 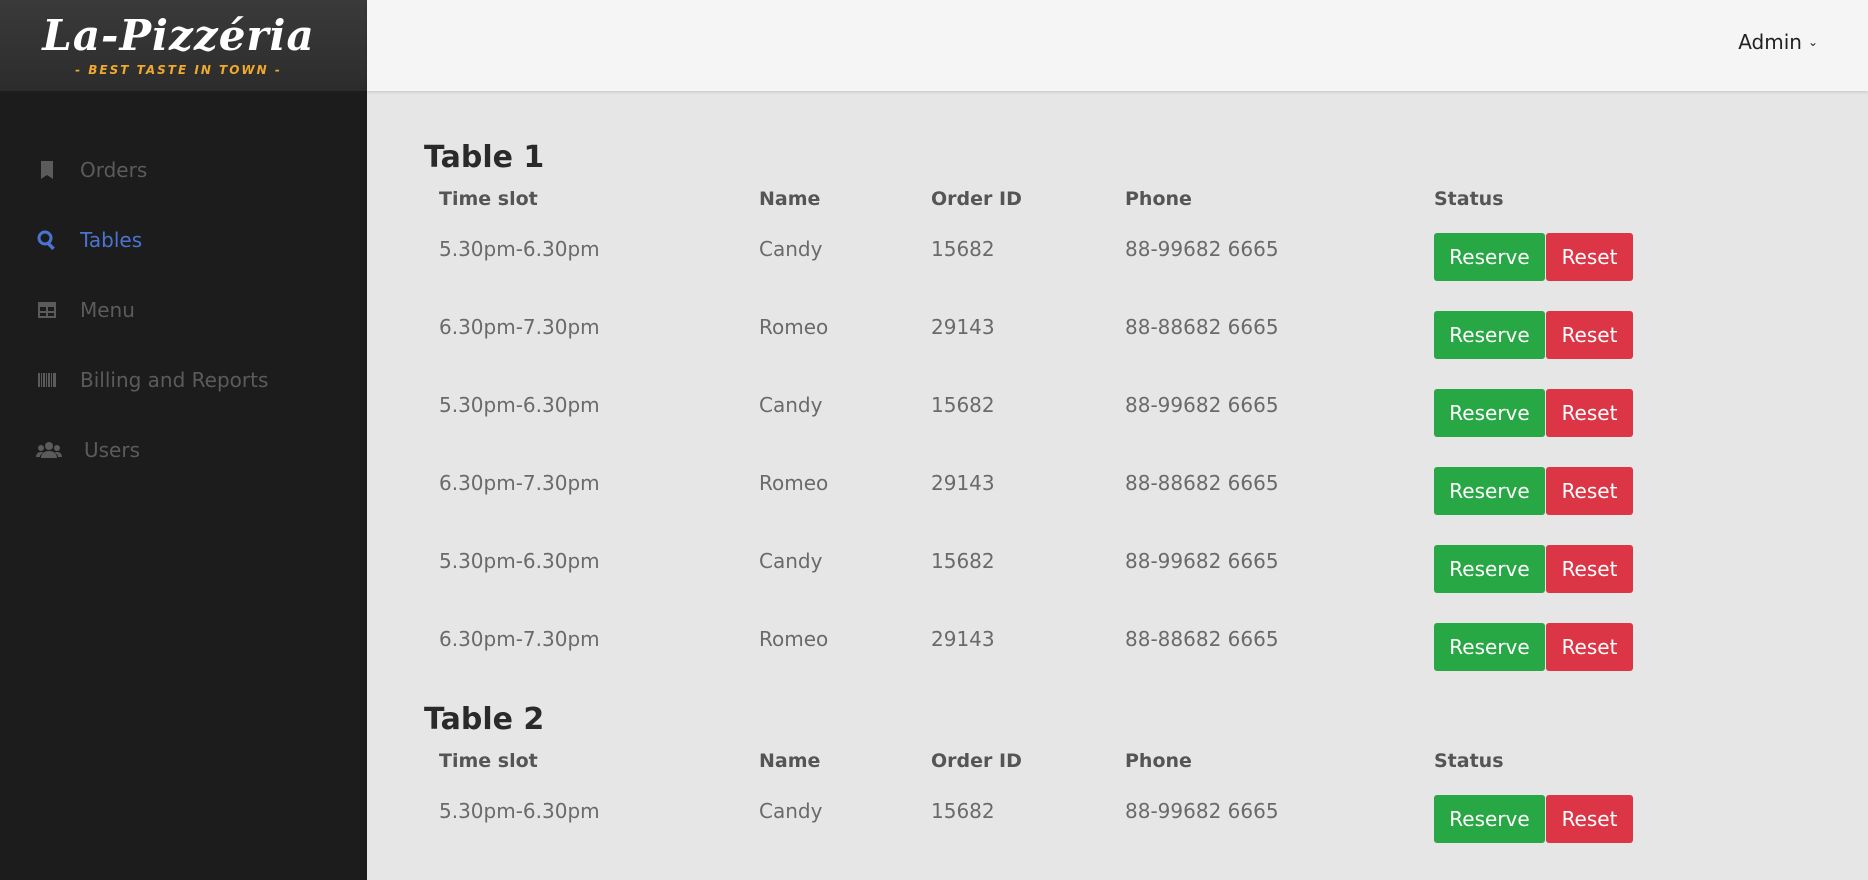 I want to click on bookmark-icon, so click(x=47, y=170).